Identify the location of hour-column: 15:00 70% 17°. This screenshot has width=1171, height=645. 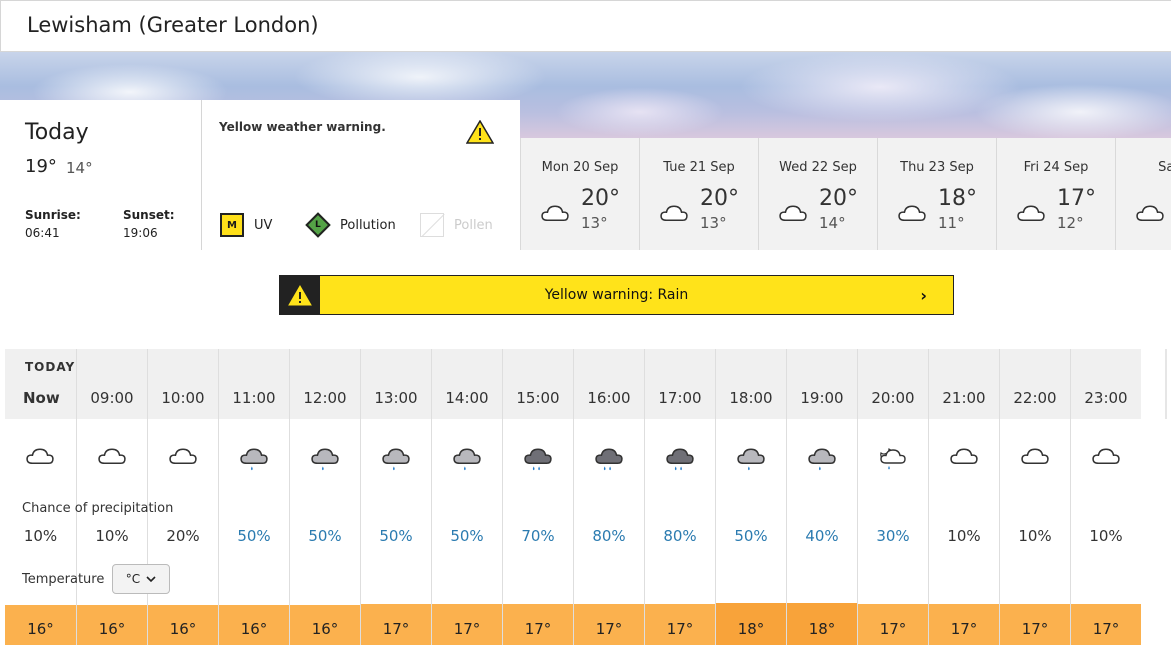
(537, 497).